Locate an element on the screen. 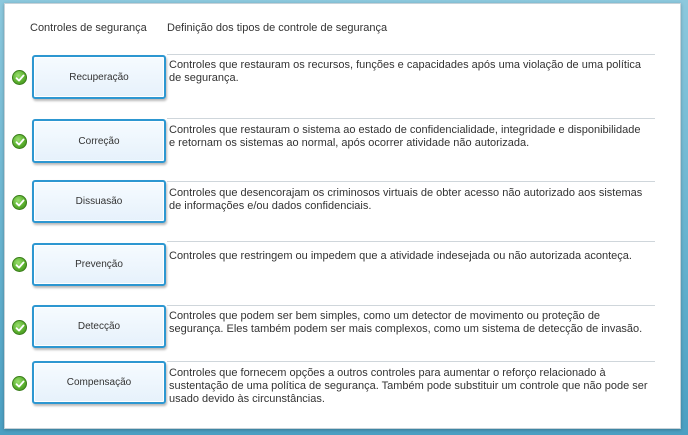 The width and height of the screenshot is (688, 435). drag-tile-dissuasao: Dissuasão is located at coordinates (99, 201).